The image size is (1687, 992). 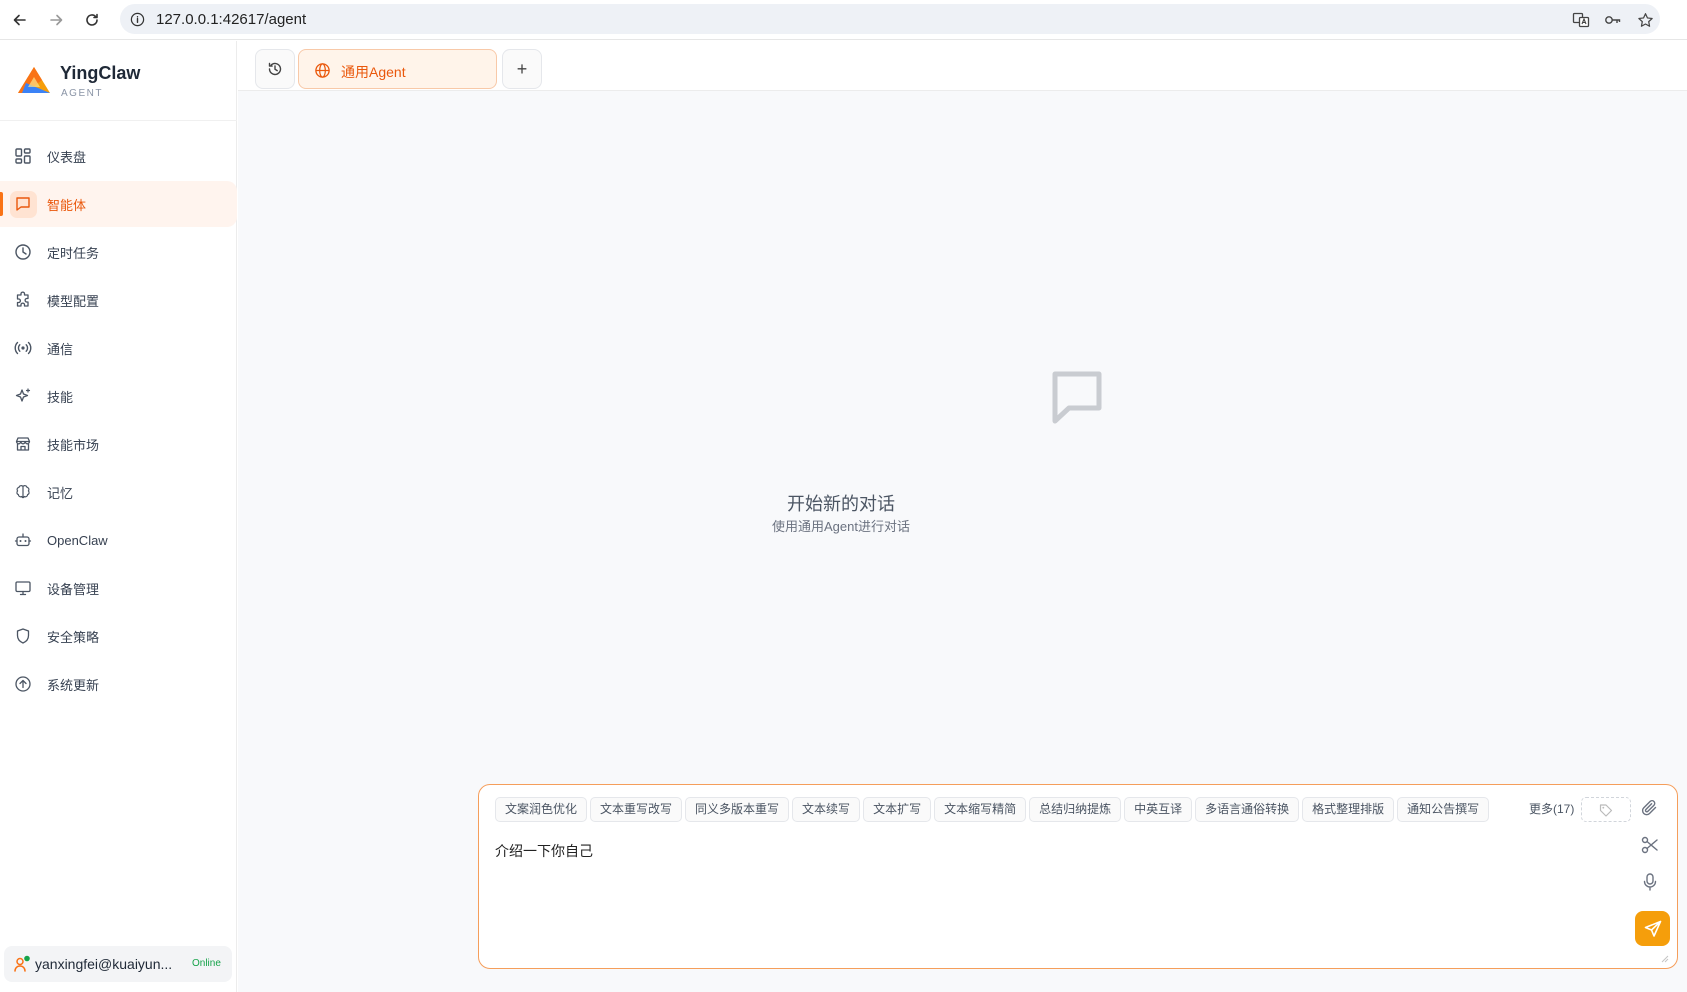 I want to click on globe-icon, so click(x=322, y=70).